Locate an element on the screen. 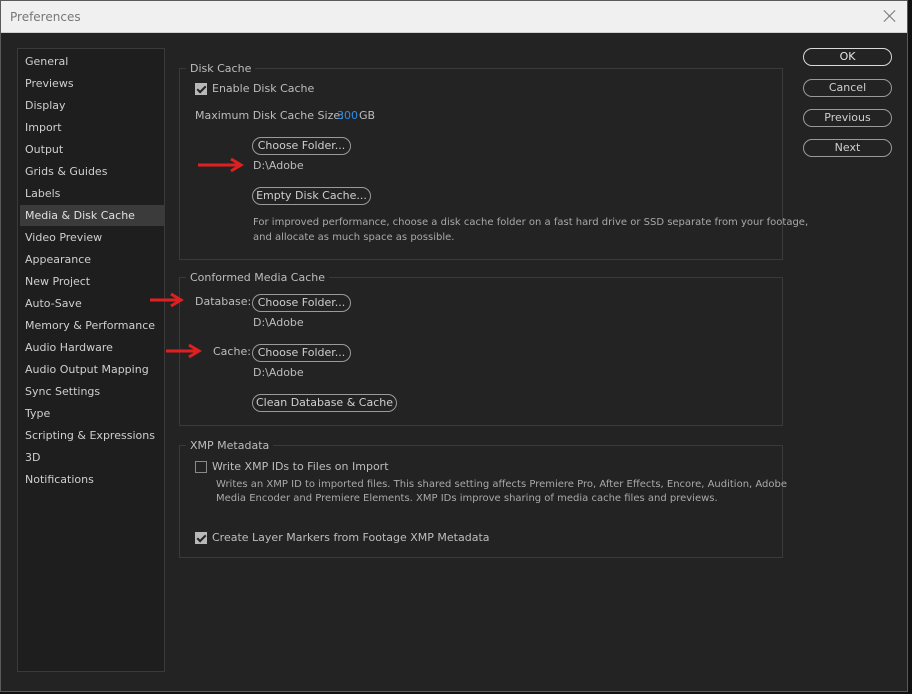 The image size is (912, 694). ok-button: OK is located at coordinates (847, 57).